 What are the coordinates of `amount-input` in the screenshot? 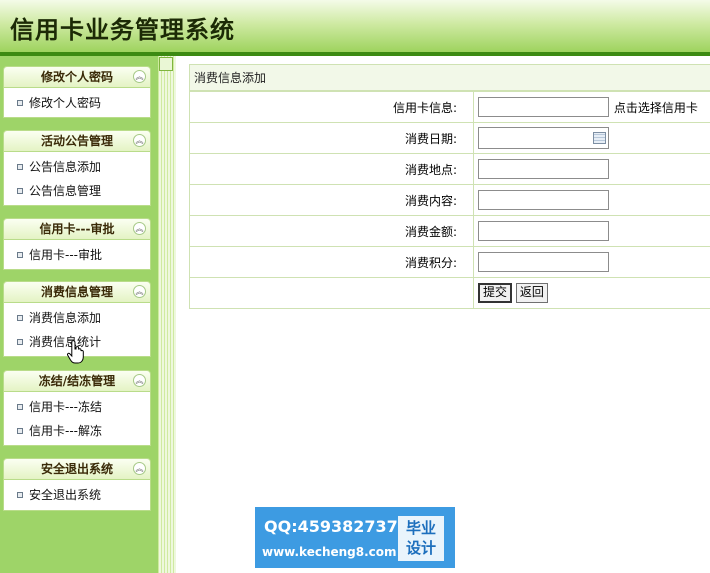 It's located at (543, 231).